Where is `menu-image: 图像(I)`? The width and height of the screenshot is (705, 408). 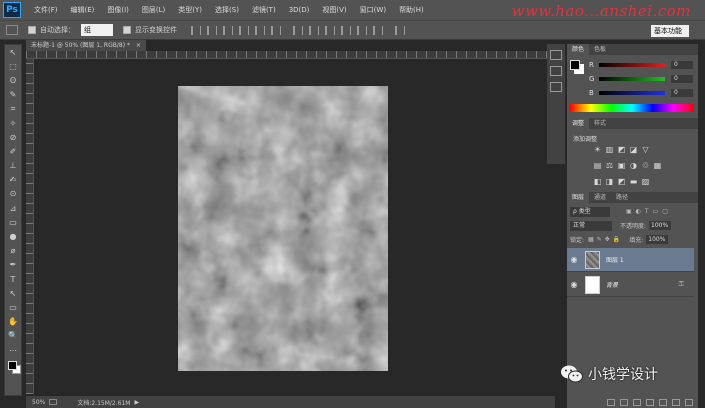 menu-image: 图像(I) is located at coordinates (118, 10).